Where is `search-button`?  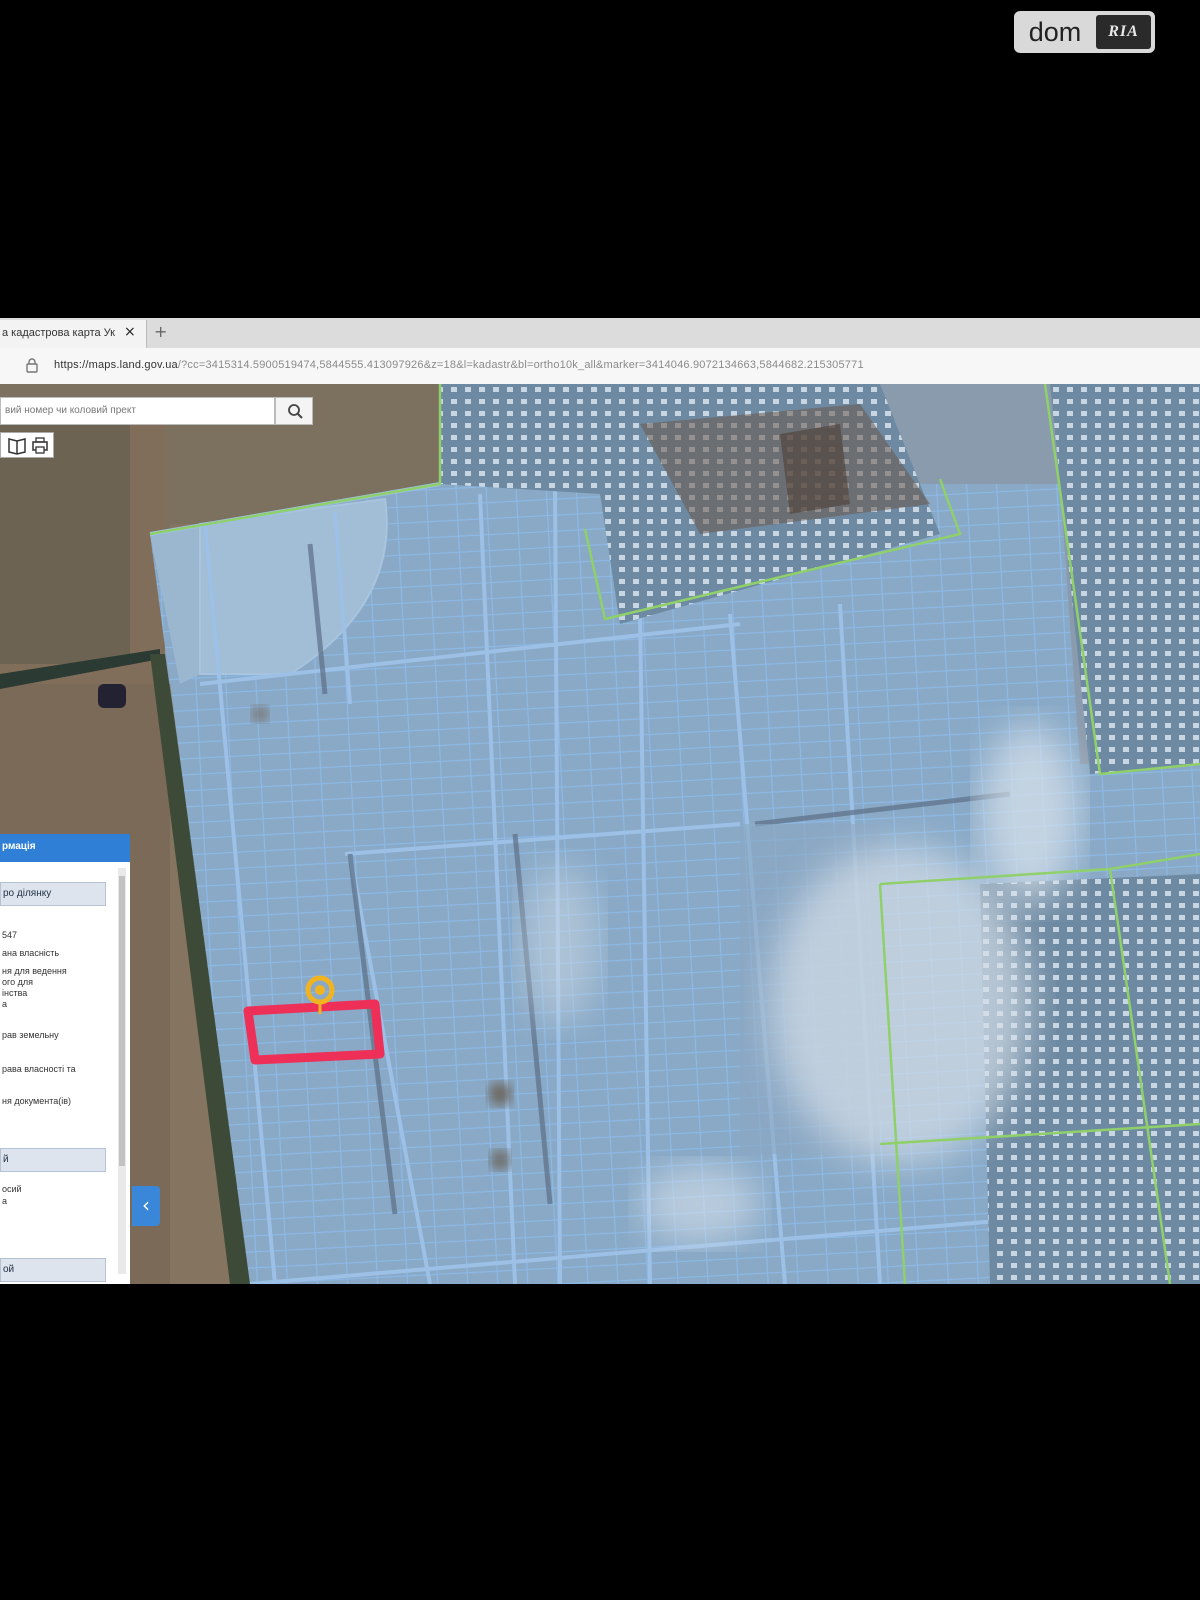
search-button is located at coordinates (294, 411).